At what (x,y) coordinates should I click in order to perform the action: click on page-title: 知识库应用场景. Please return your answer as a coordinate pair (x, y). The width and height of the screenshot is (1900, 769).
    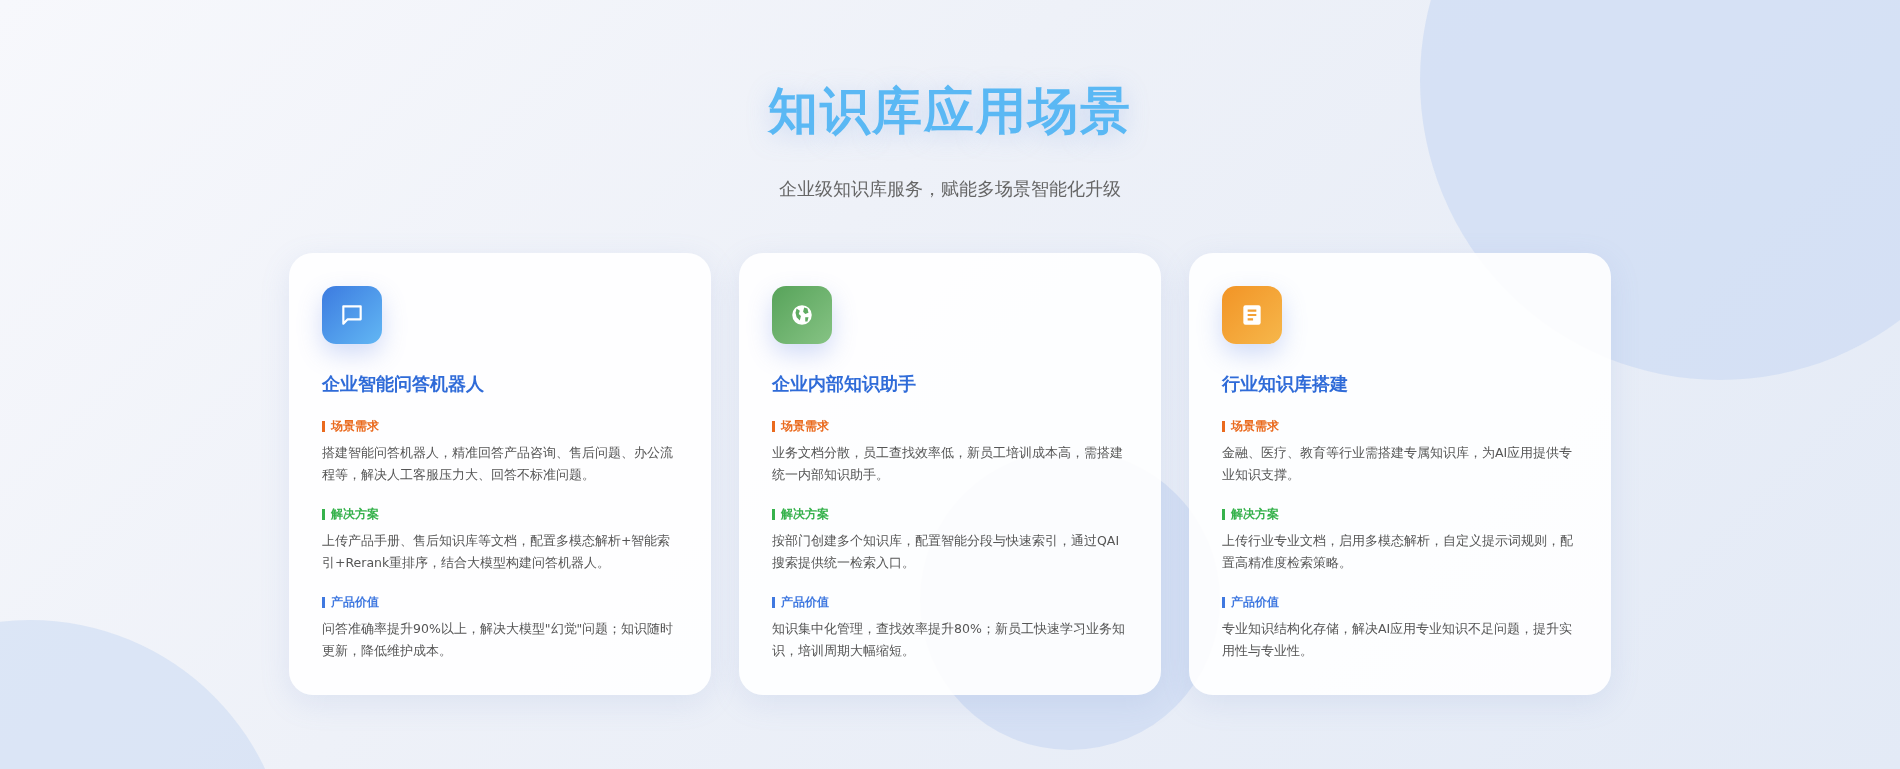
    Looking at the image, I should click on (950, 111).